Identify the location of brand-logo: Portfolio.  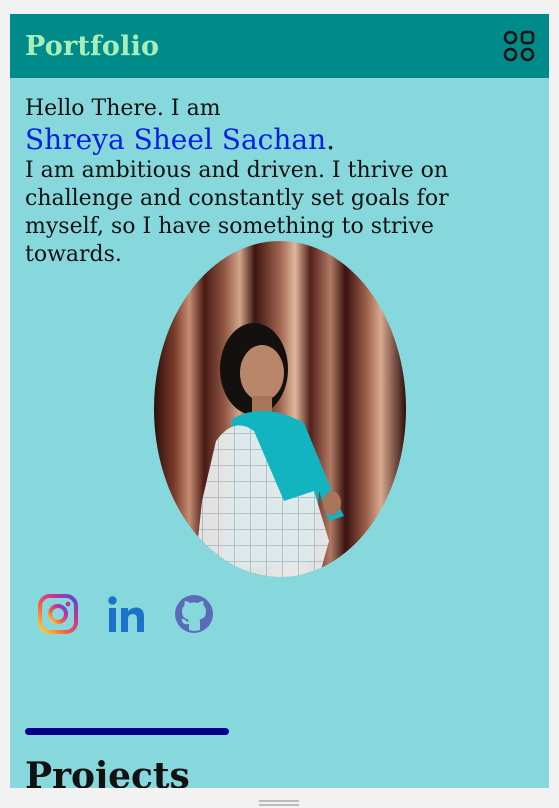
(92, 46).